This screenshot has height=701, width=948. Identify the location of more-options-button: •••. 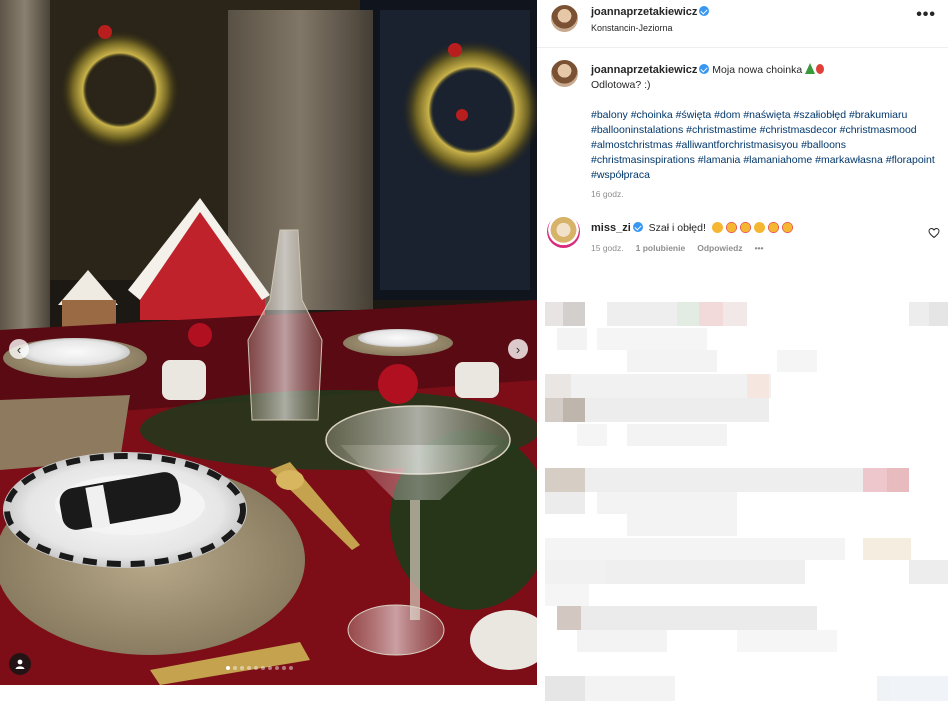
(926, 15).